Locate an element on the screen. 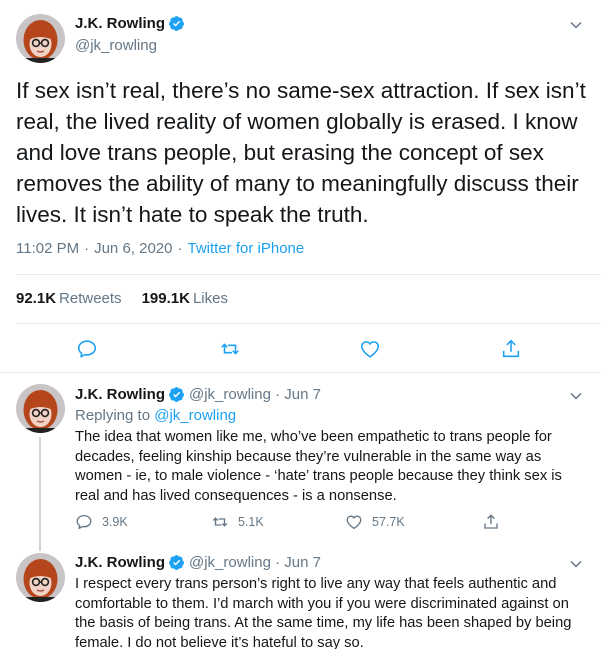 The height and width of the screenshot is (649, 601). replying-to-handle: @jk_rowling is located at coordinates (195, 415).